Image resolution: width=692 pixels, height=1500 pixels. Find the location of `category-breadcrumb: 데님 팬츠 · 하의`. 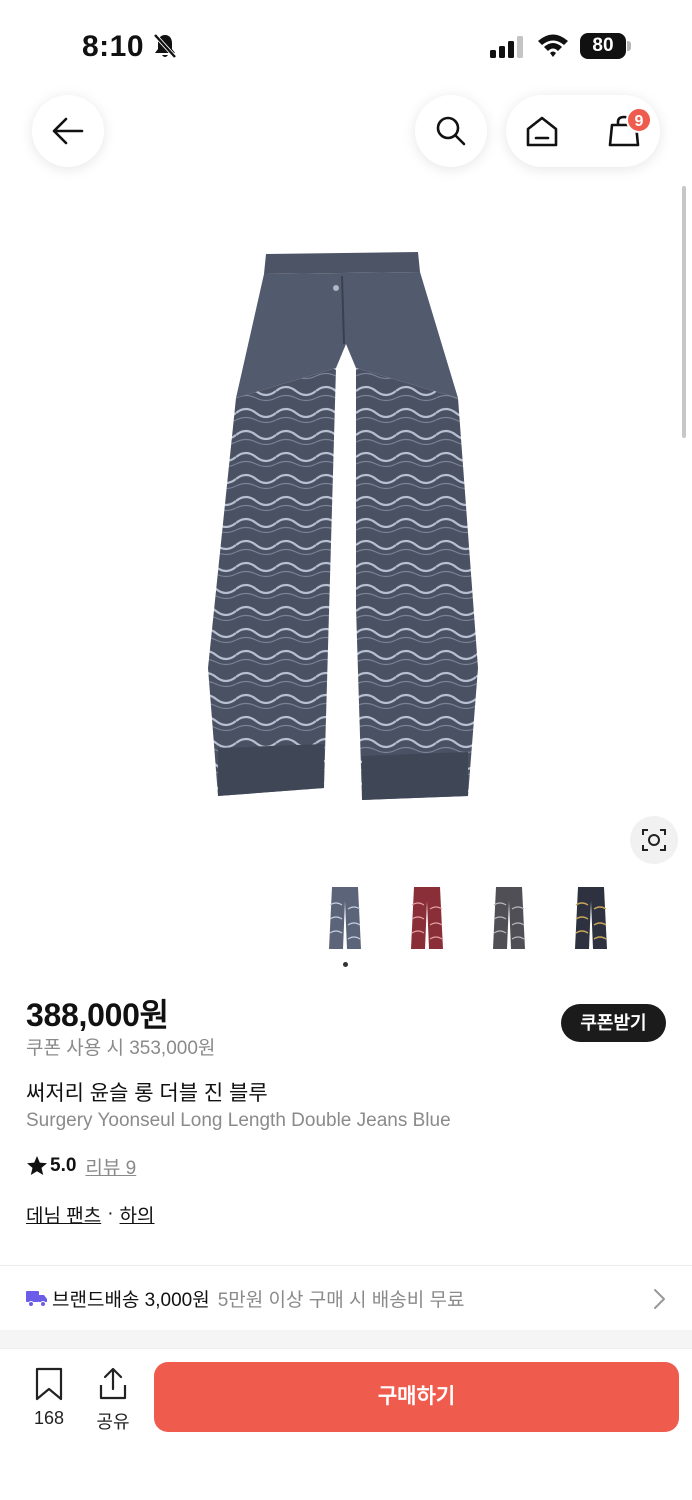

category-breadcrumb: 데님 팬츠 · 하의 is located at coordinates (90, 1214).